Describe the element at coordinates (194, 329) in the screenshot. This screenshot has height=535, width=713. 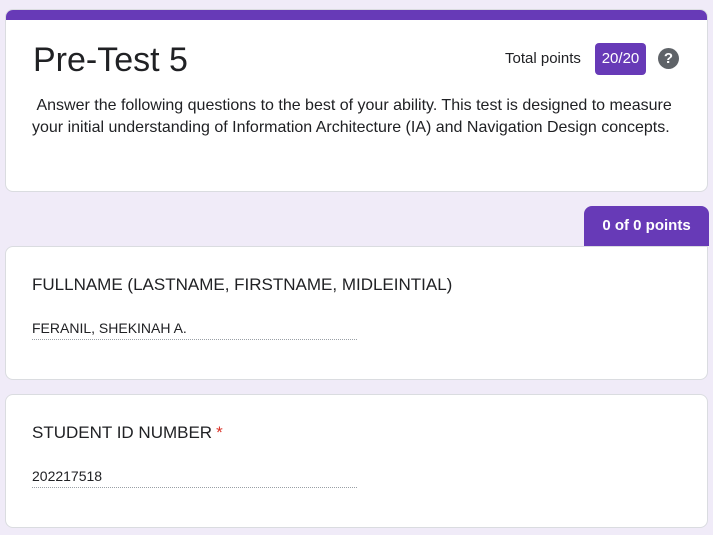
I see `fullname-answer-field: FERANIL, SHEKINAH A.` at that location.